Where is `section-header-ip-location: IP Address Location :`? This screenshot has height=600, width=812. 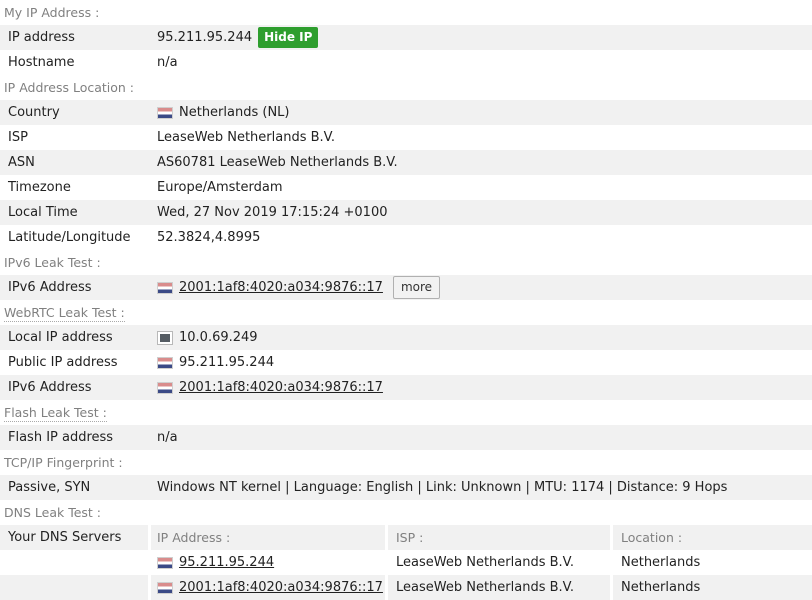
section-header-ip-location: IP Address Location : is located at coordinates (406, 87).